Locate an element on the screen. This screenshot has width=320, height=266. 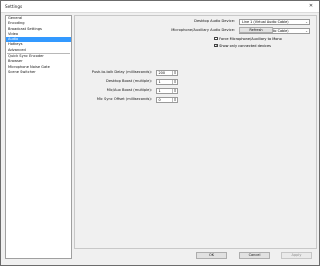
force-mono-checkbox: Force Microphone/Auxiliary to Mono is located at coordinates (248, 38).